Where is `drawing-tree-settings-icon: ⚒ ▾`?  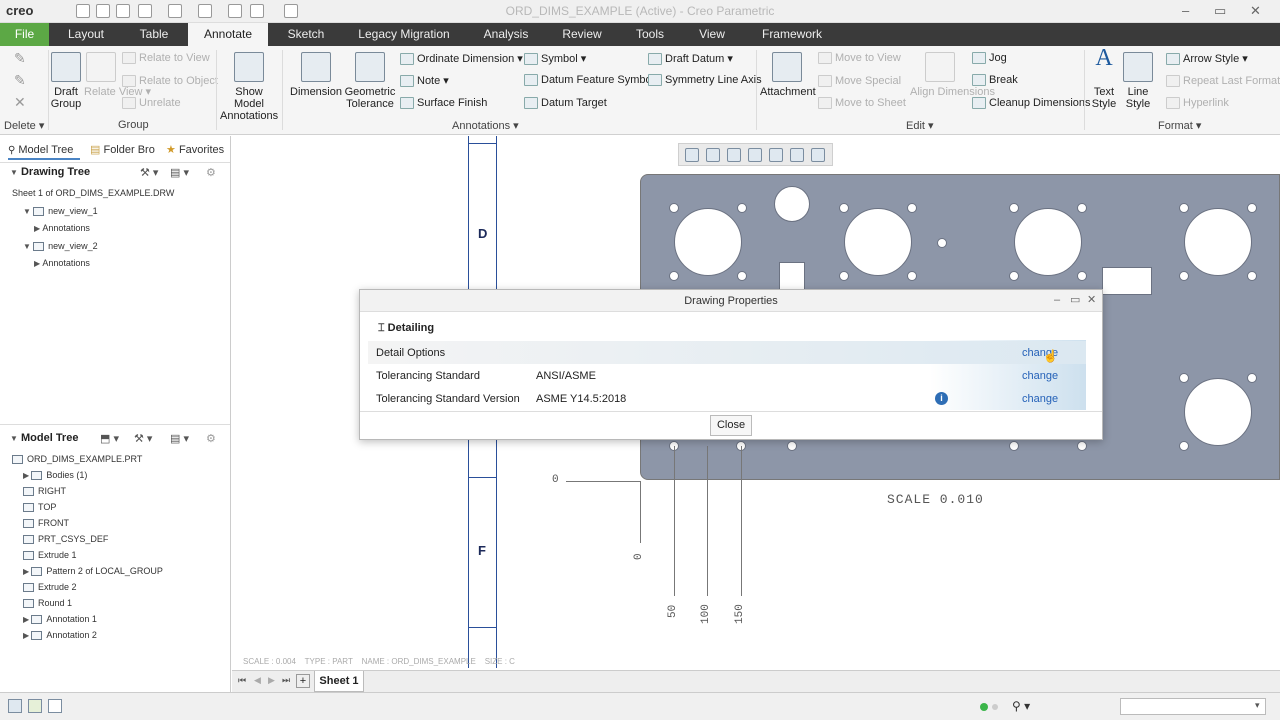 drawing-tree-settings-icon: ⚒ ▾ is located at coordinates (149, 172).